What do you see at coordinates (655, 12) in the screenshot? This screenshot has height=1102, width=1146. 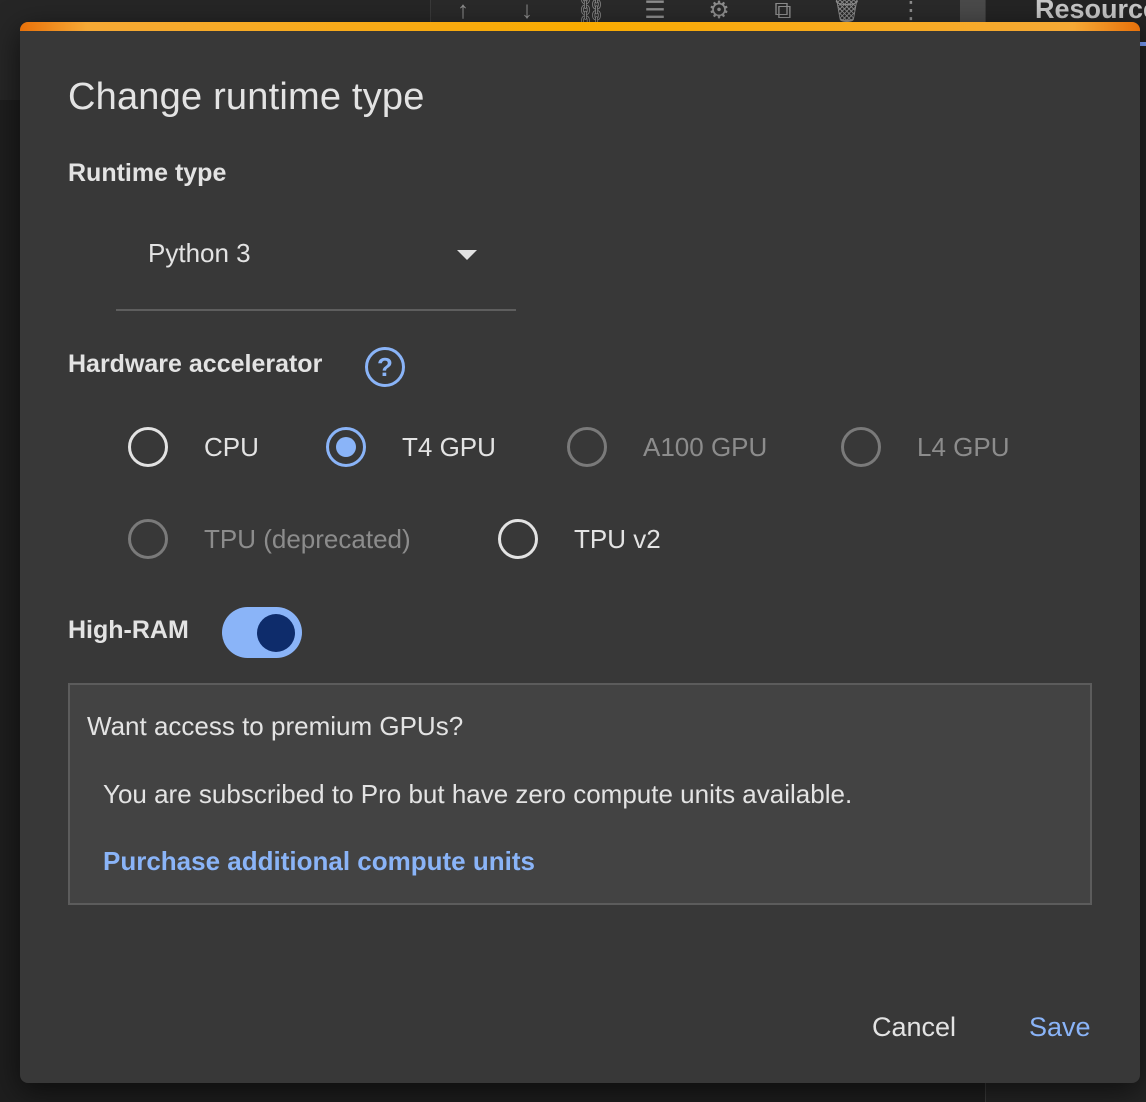 I see `comment-icon: ☰` at bounding box center [655, 12].